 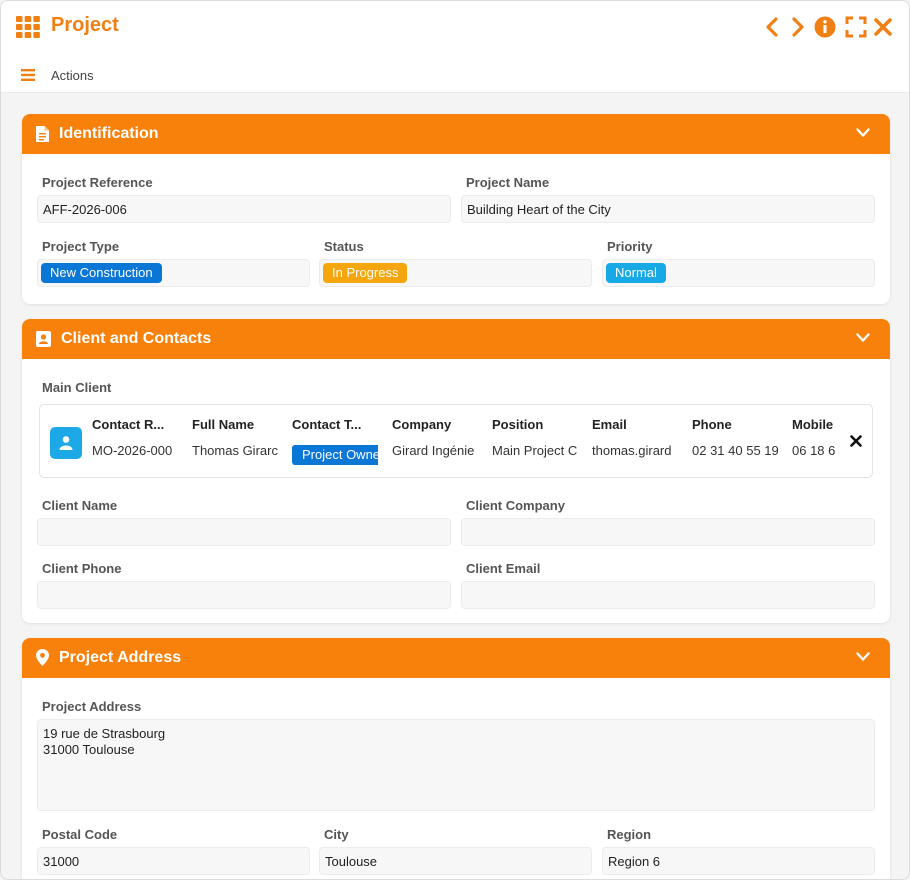 I want to click on client-name-field, so click(x=244, y=532).